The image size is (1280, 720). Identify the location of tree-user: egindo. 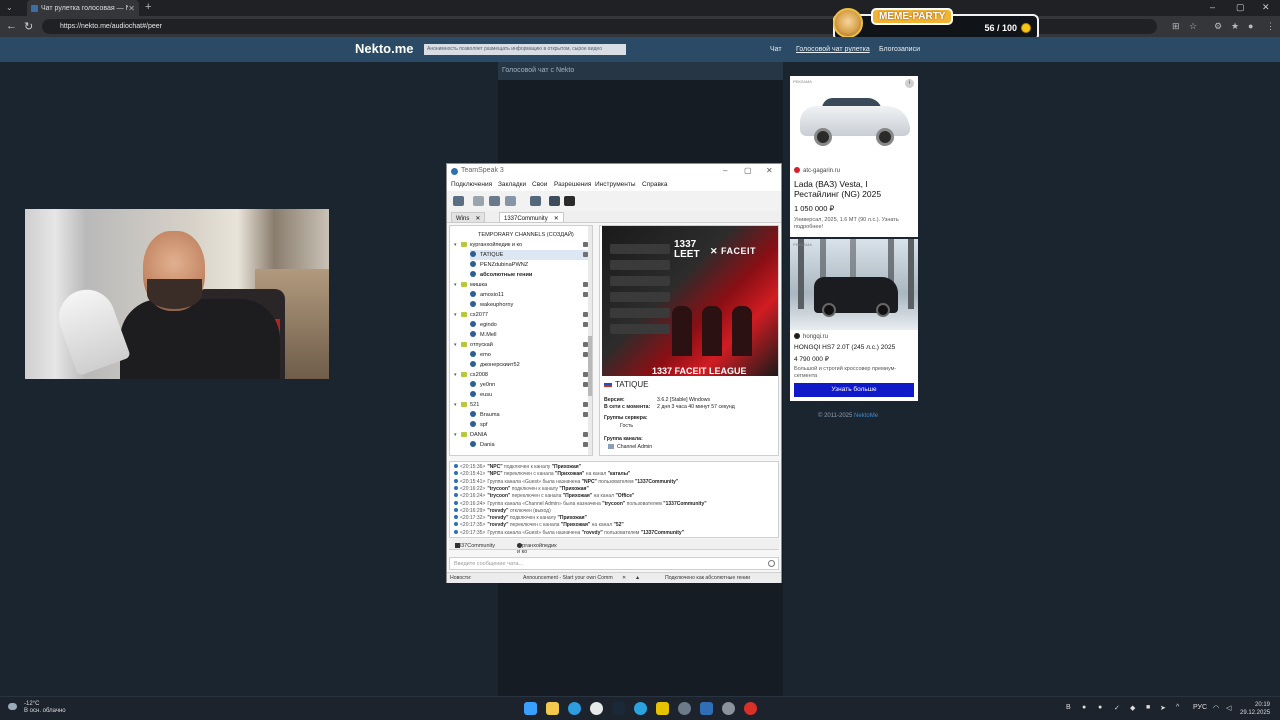
(483, 325).